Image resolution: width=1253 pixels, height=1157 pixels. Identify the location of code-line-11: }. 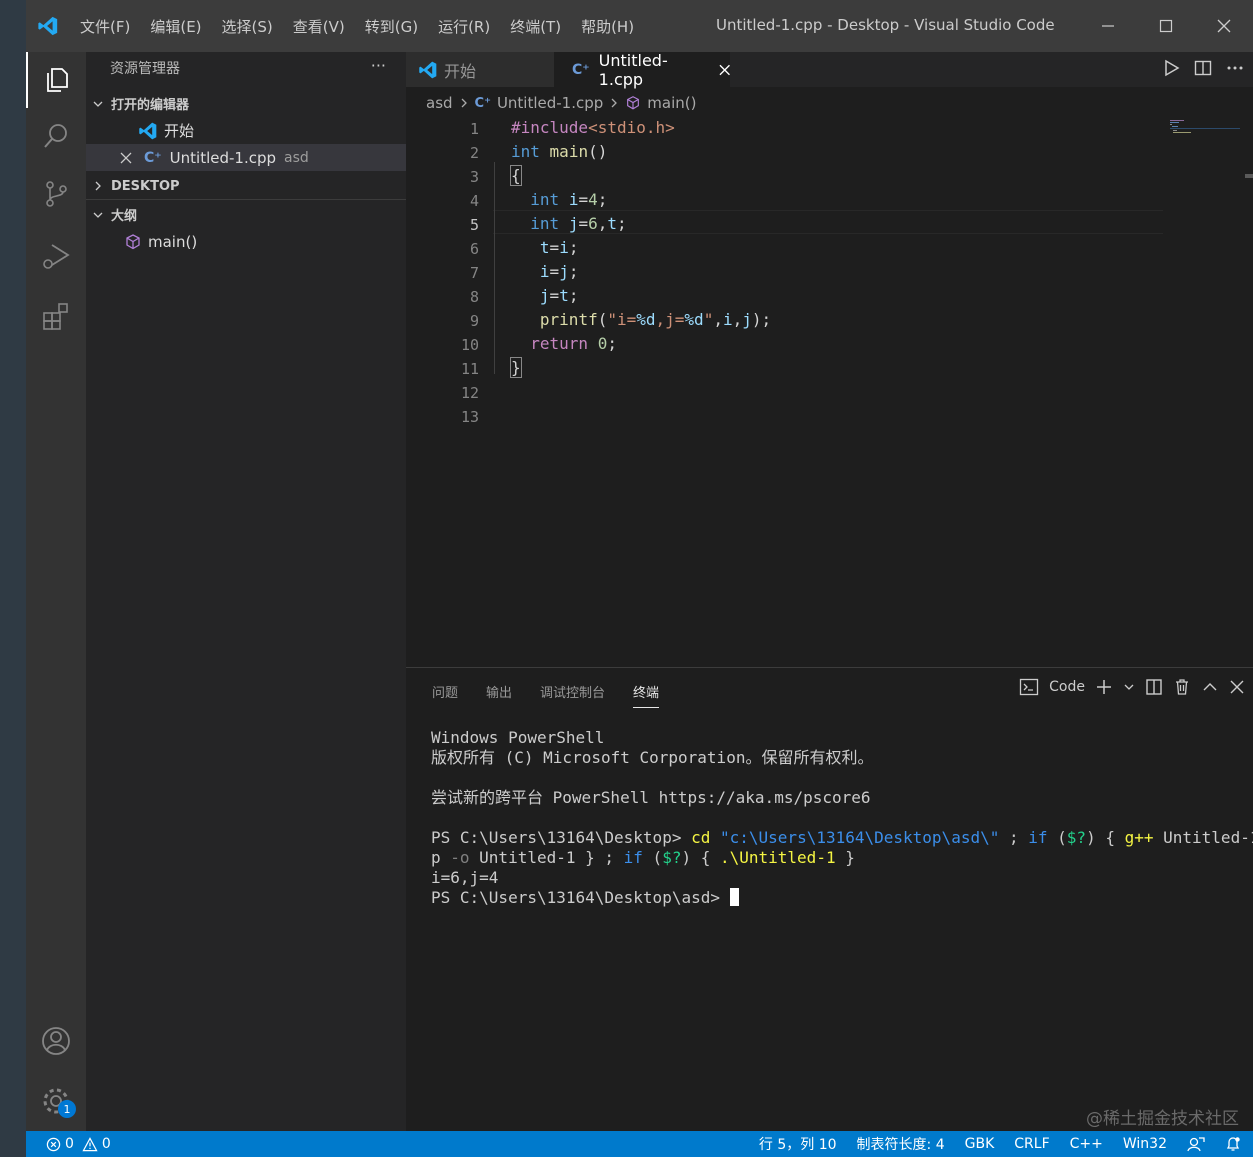
(516, 367).